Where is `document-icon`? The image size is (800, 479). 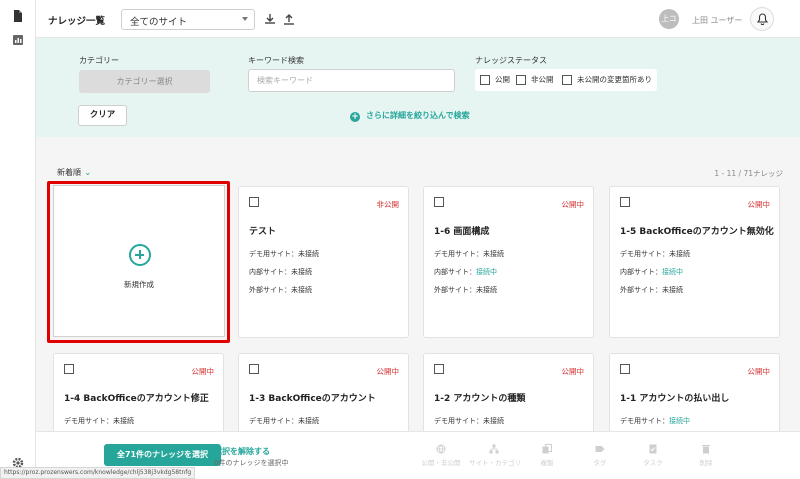
document-icon is located at coordinates (18, 16).